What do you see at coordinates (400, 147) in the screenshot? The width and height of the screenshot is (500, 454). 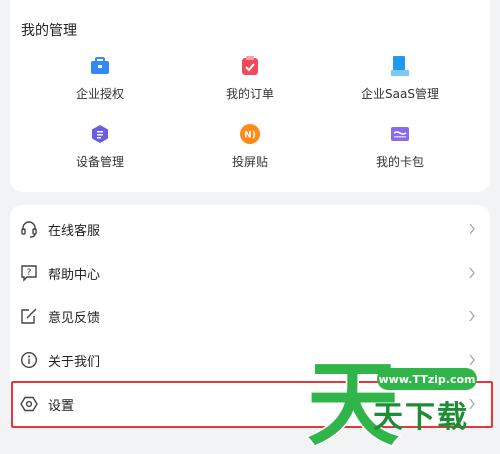 I see `grid-item-card-wallet: 我的卡包` at bounding box center [400, 147].